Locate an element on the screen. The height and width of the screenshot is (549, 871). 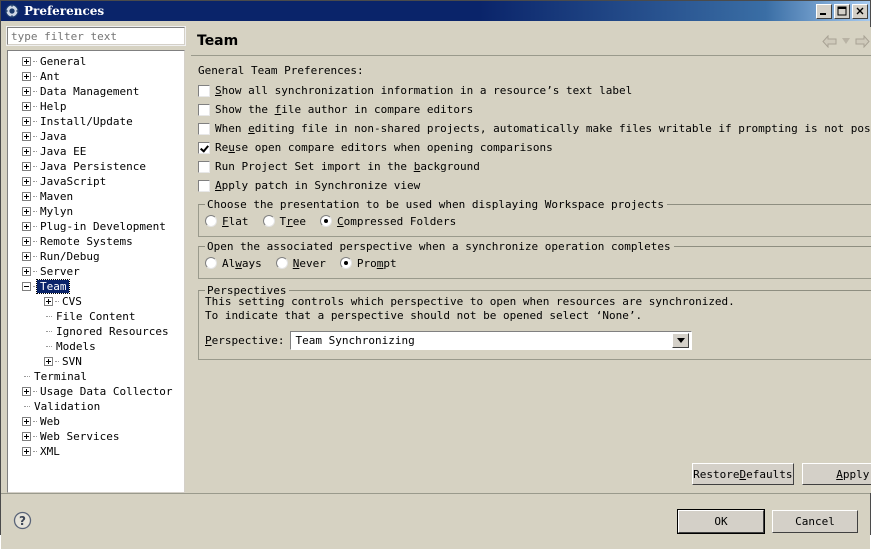
tree-item-server: Server is located at coordinates (96, 271).